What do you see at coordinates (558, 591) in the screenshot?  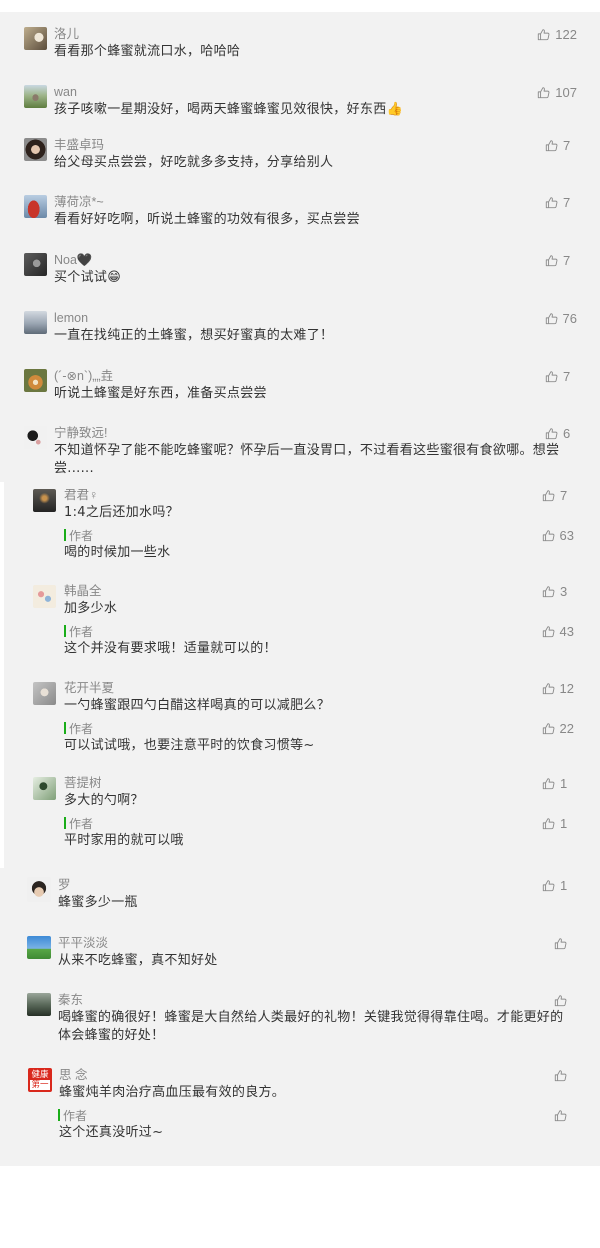 I see `like-button: 3` at bounding box center [558, 591].